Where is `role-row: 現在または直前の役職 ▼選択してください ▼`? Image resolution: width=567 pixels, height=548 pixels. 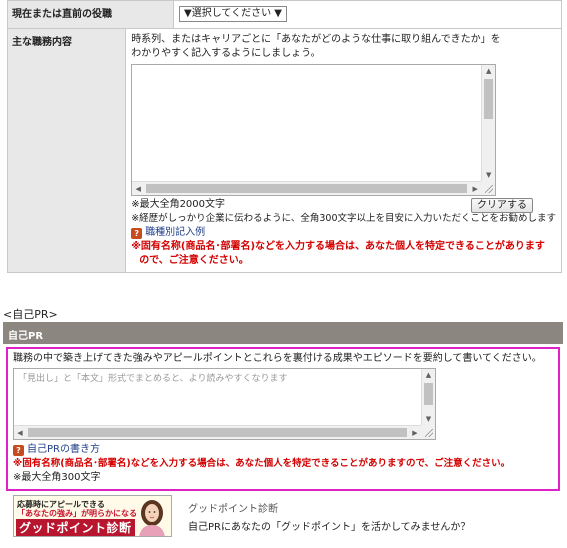
role-row: 現在または直前の役職 ▼選択してください ▼ is located at coordinates (284, 15).